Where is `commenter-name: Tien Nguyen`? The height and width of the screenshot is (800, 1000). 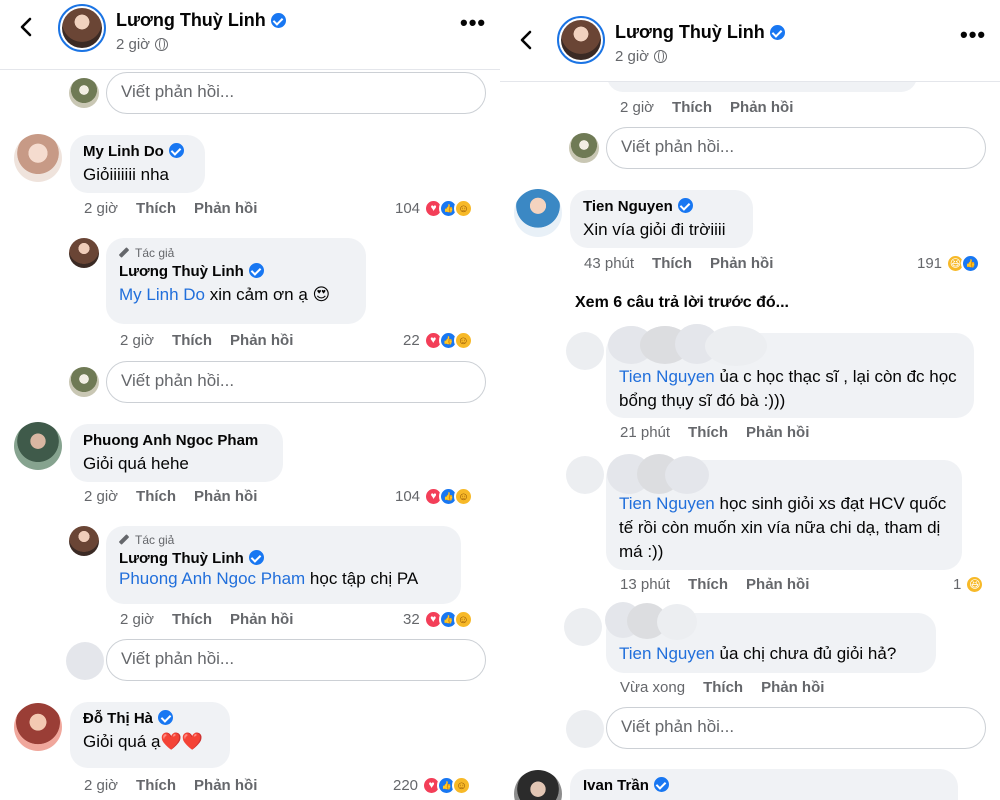 commenter-name: Tien Nguyen is located at coordinates (661, 206).